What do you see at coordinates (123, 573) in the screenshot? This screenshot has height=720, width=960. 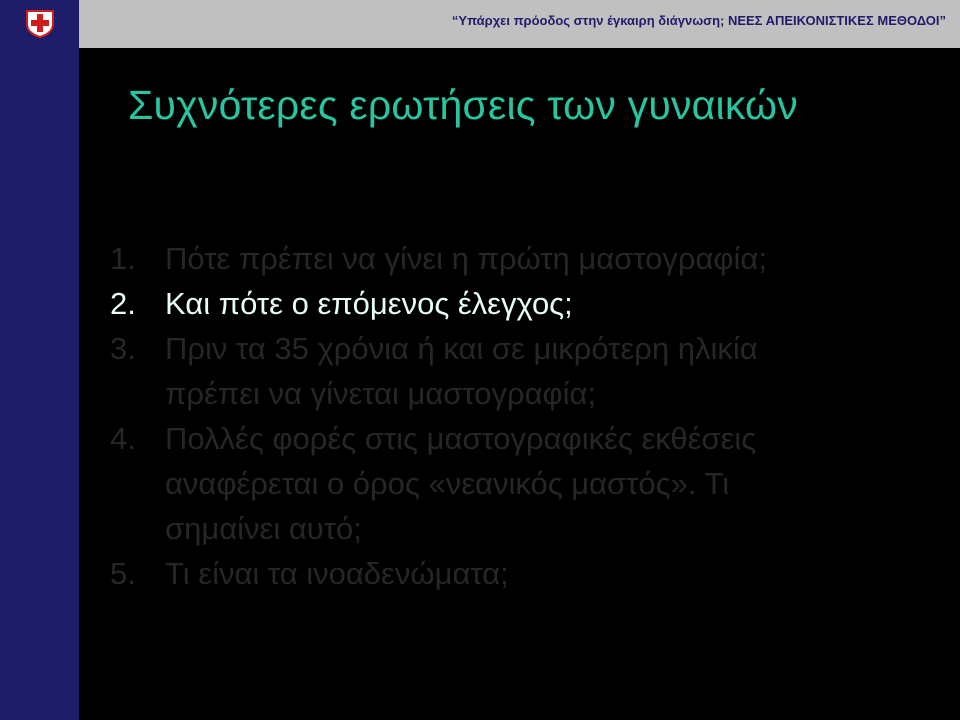 I see `list-item-number: 5.` at bounding box center [123, 573].